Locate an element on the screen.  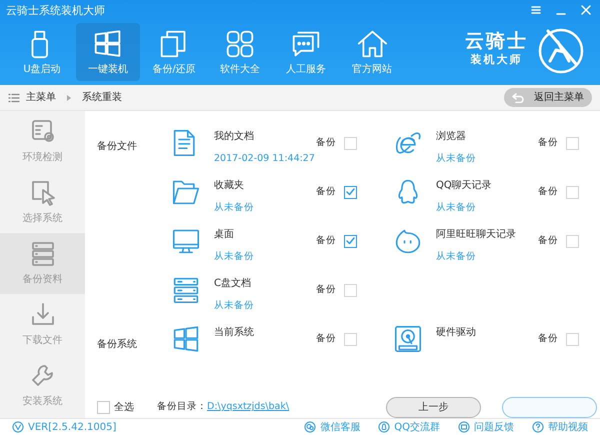
item-name: QQ聊天记录 is located at coordinates (464, 186).